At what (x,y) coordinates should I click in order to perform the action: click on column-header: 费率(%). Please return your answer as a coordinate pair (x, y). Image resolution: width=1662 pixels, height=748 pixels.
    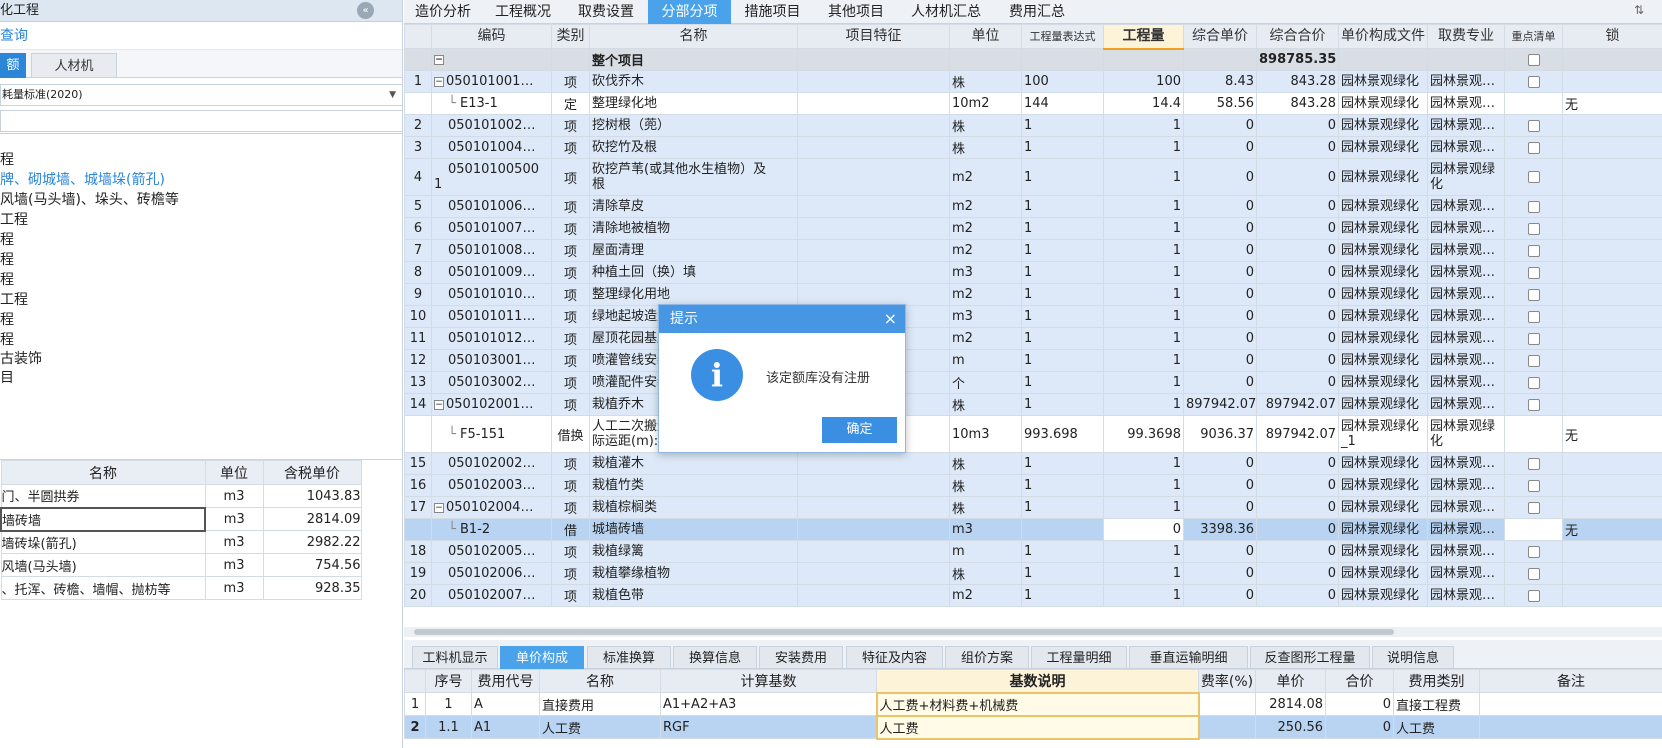
    Looking at the image, I should click on (1227, 681).